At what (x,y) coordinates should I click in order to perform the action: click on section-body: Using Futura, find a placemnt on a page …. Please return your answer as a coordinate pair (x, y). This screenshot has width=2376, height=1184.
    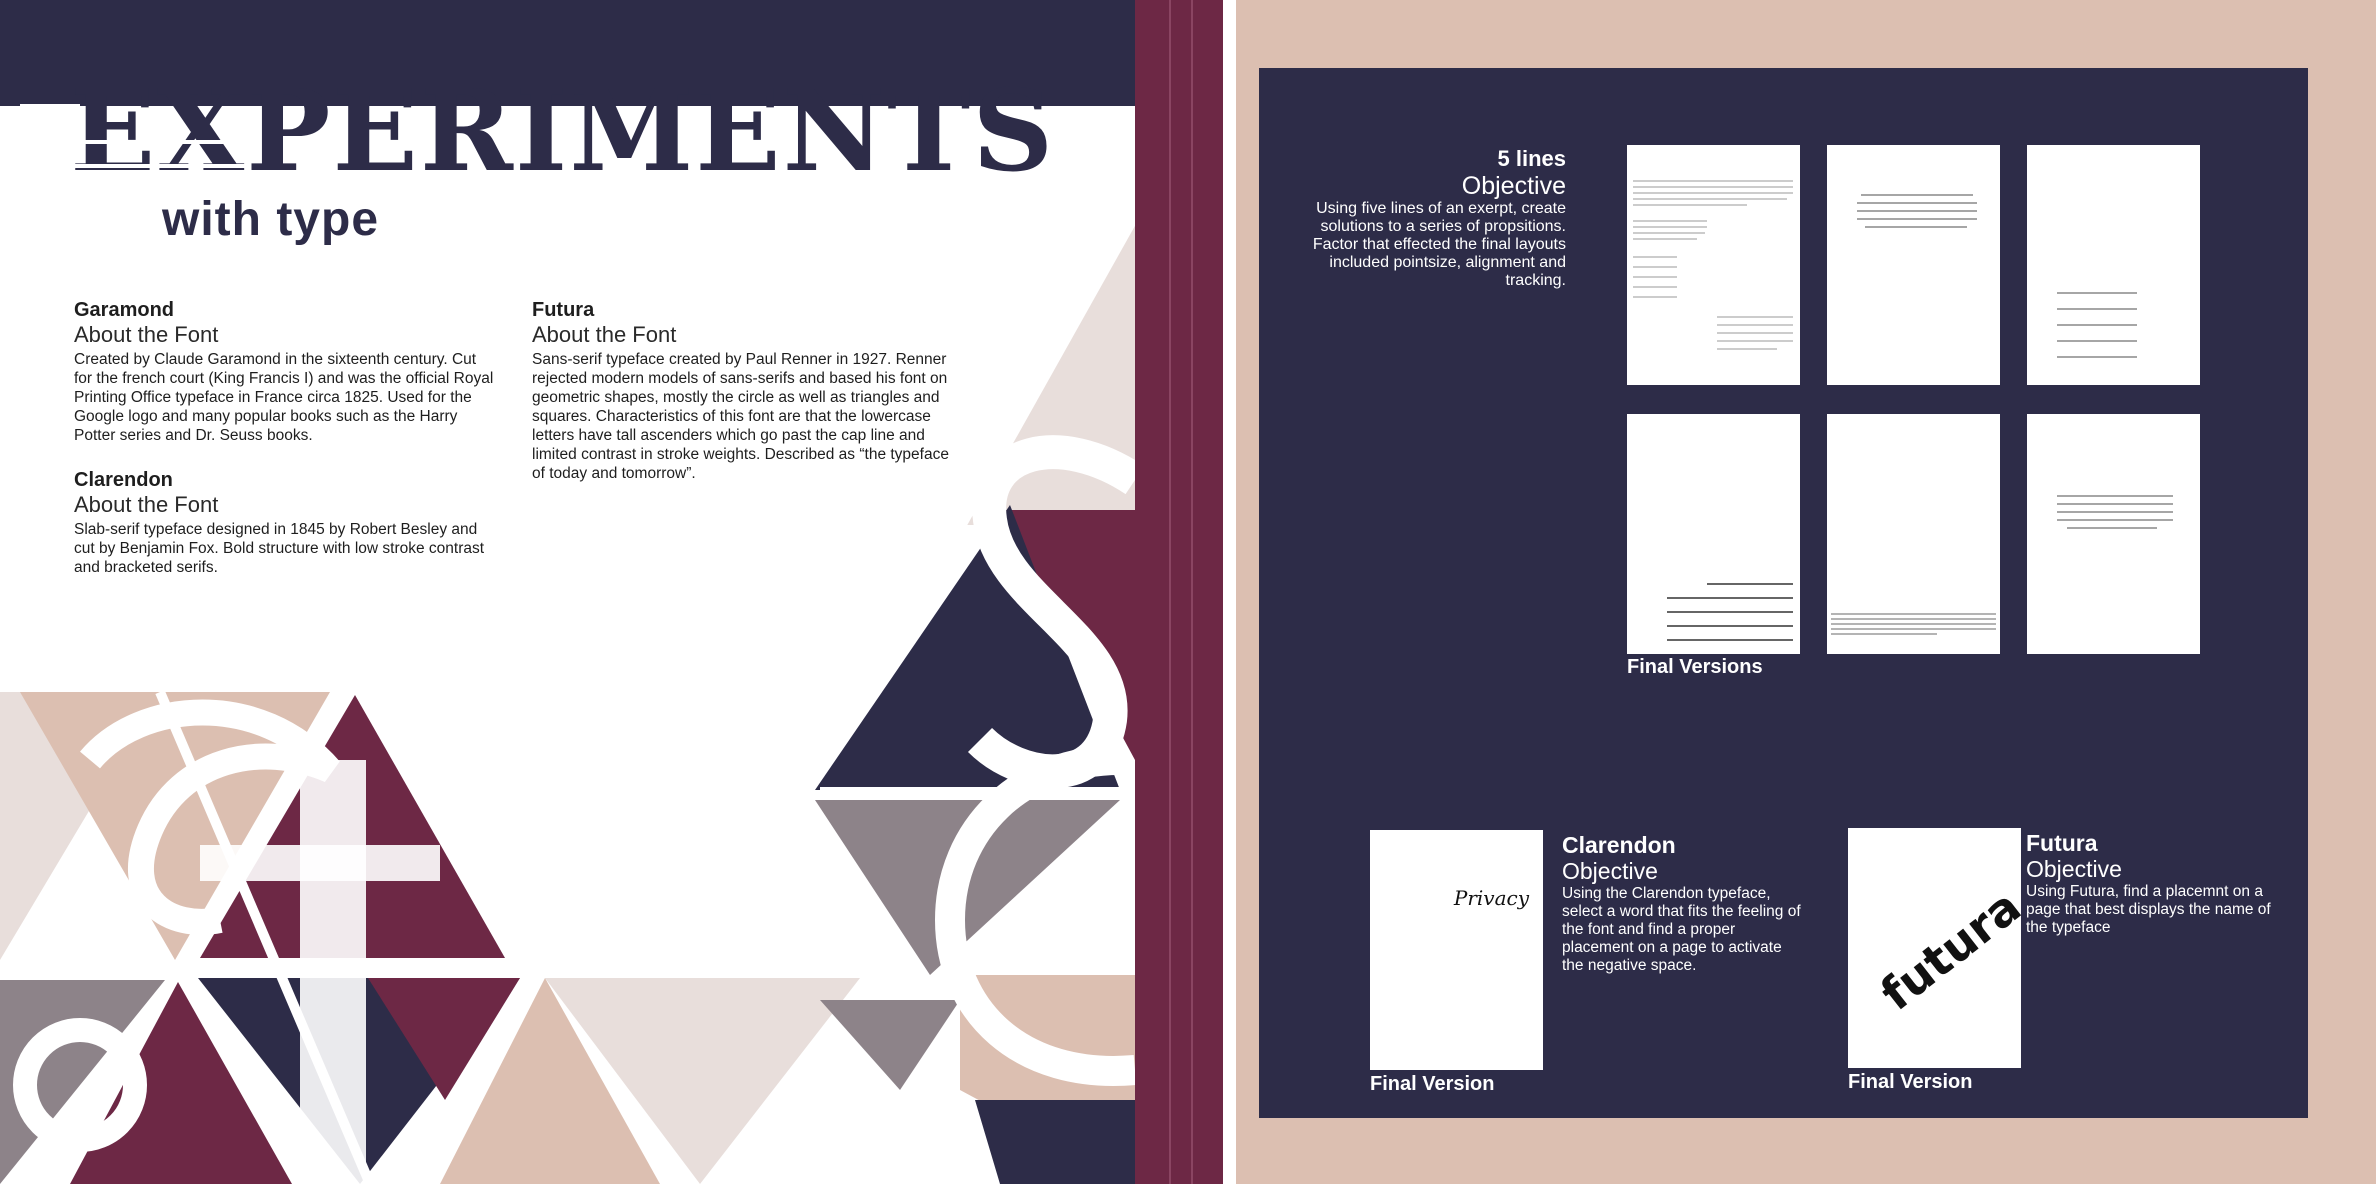
    Looking at the image, I should click on (2148, 909).